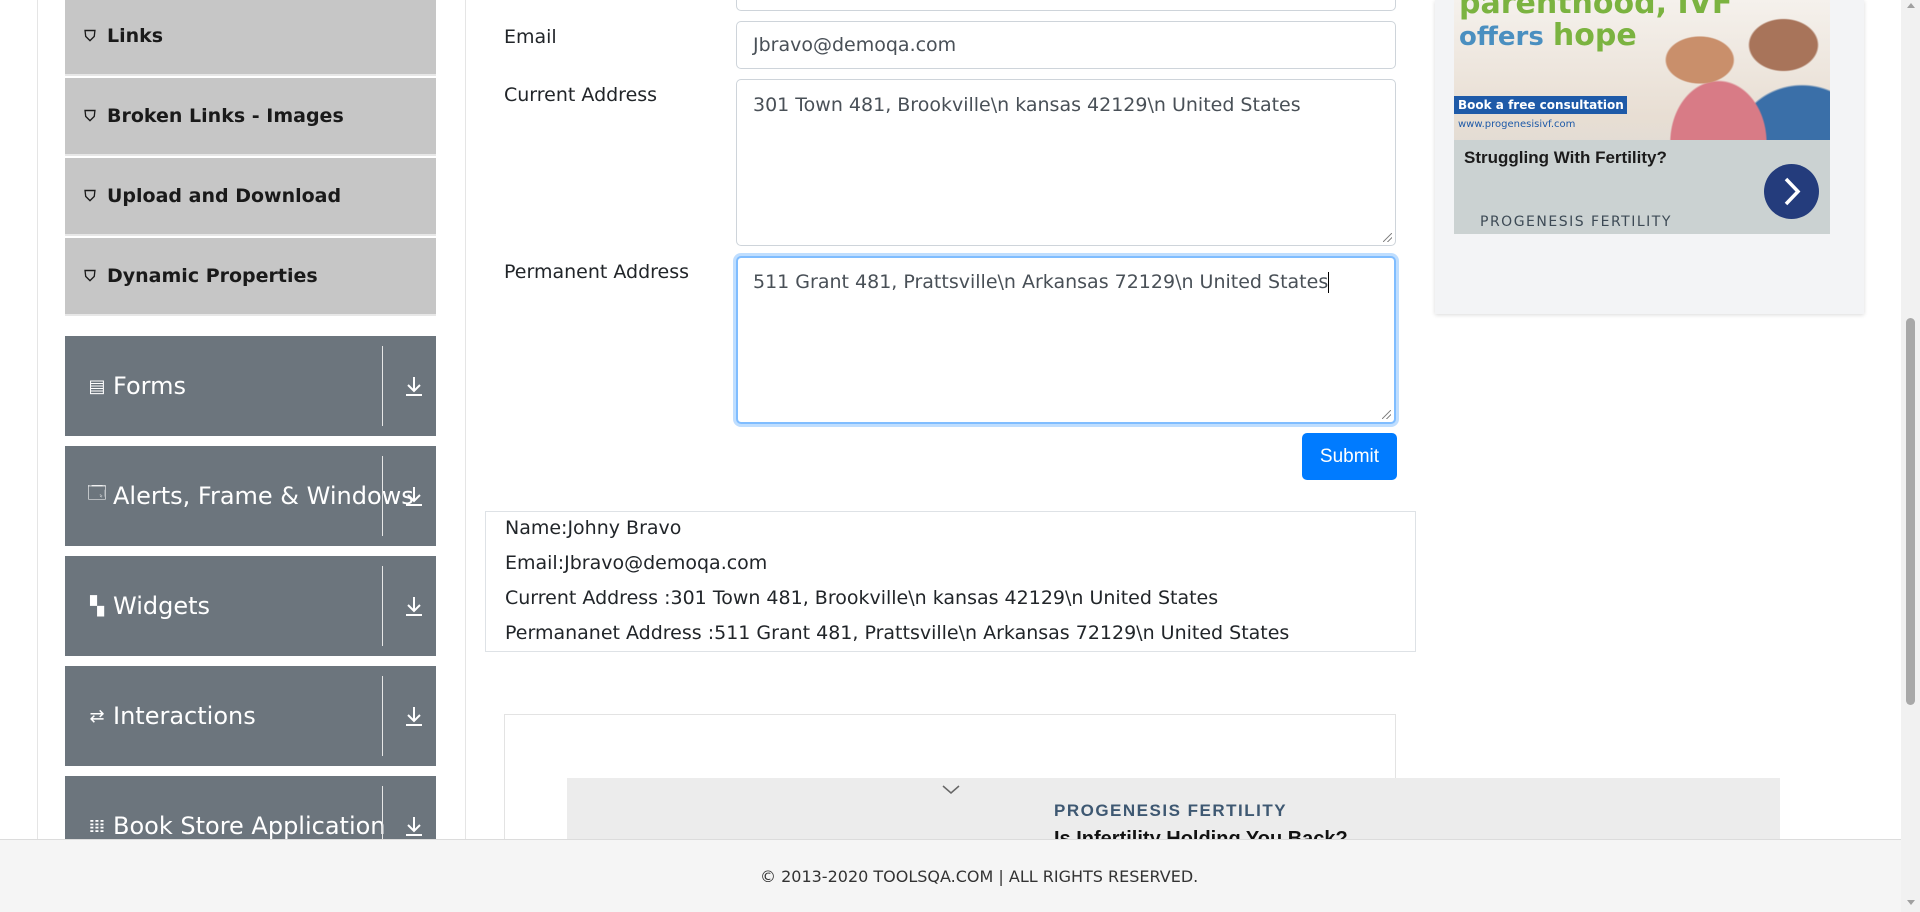 The height and width of the screenshot is (912, 1920). I want to click on ad-brand: PROGENESIS FERTILITY, so click(1576, 222).